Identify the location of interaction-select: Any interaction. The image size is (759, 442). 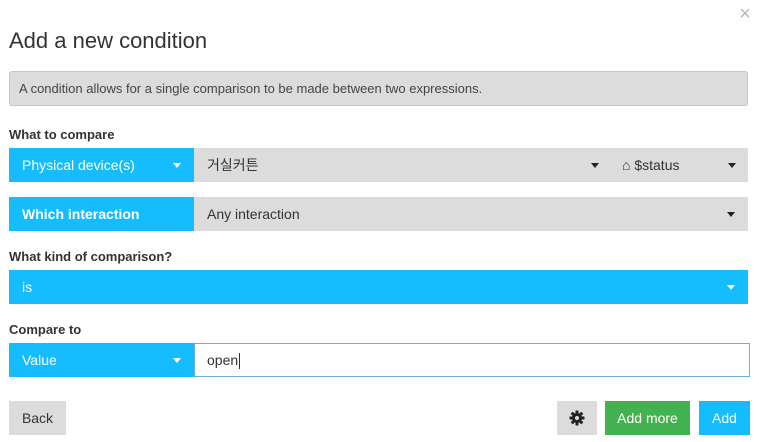
(471, 214).